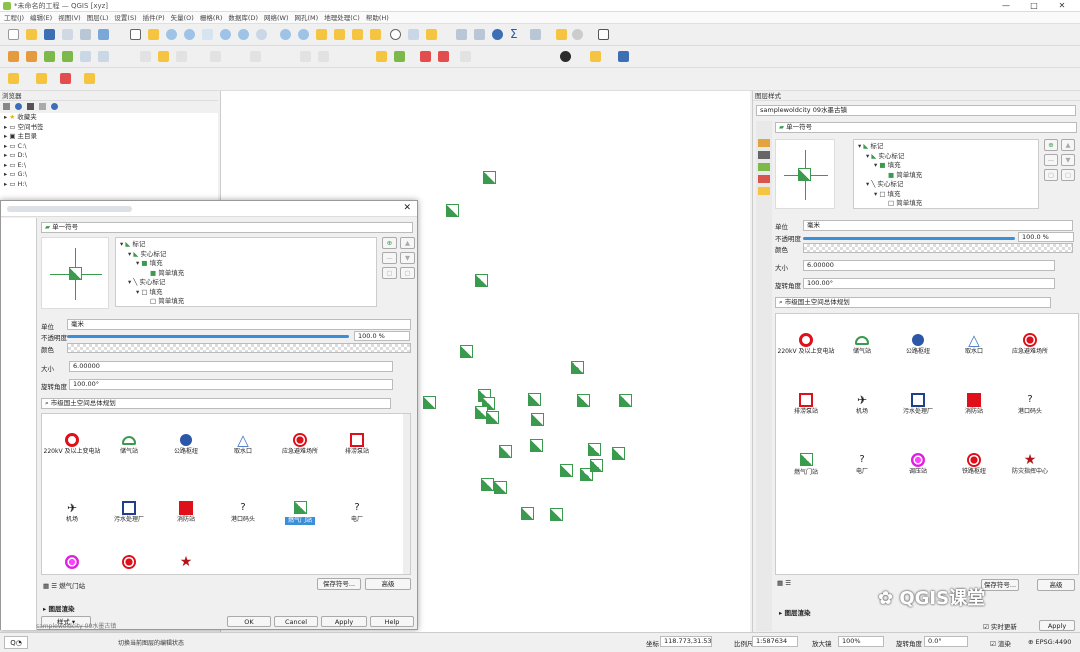 This screenshot has height=652, width=1080. I want to click on edit-icon, so click(145, 56).